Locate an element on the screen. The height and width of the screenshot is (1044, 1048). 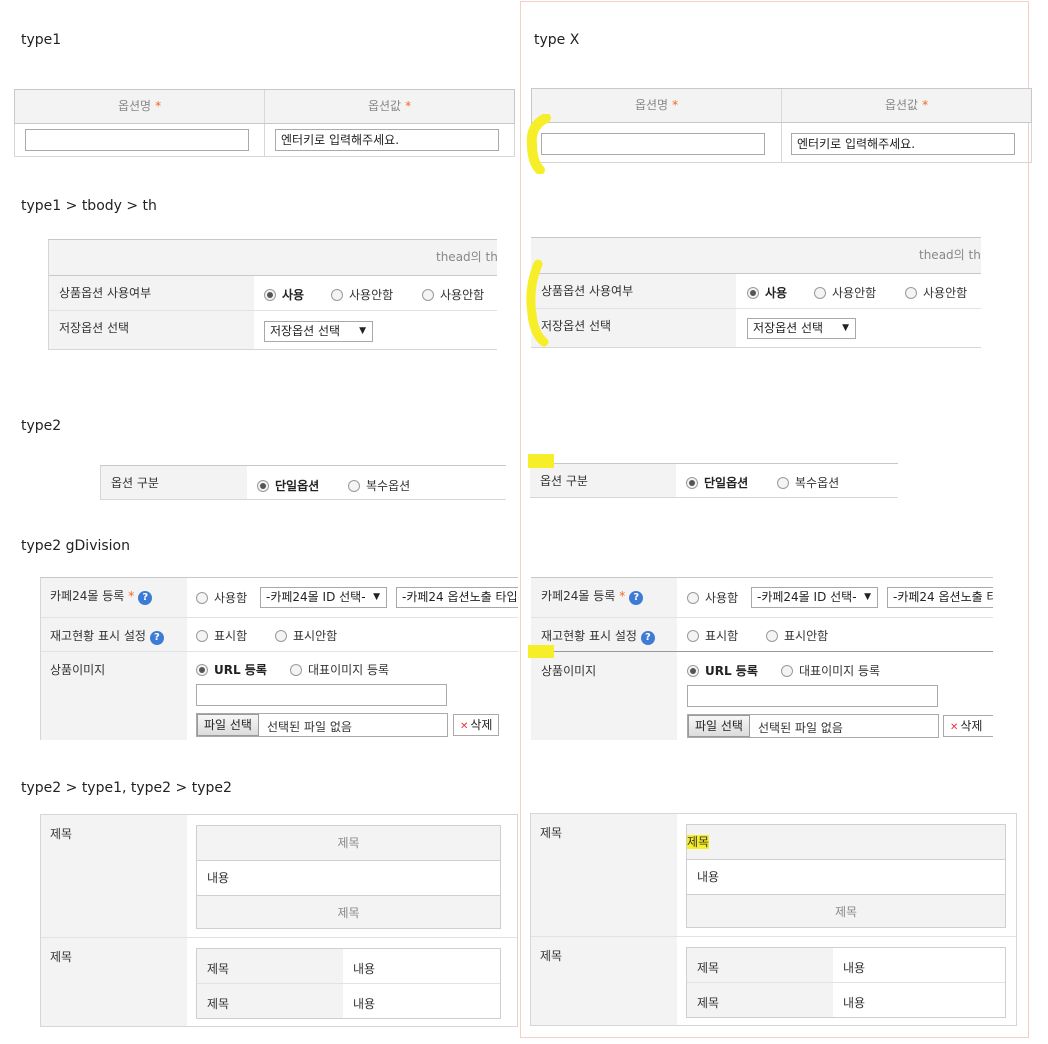
file-status: 선택된 파일 없음 is located at coordinates (309, 727).